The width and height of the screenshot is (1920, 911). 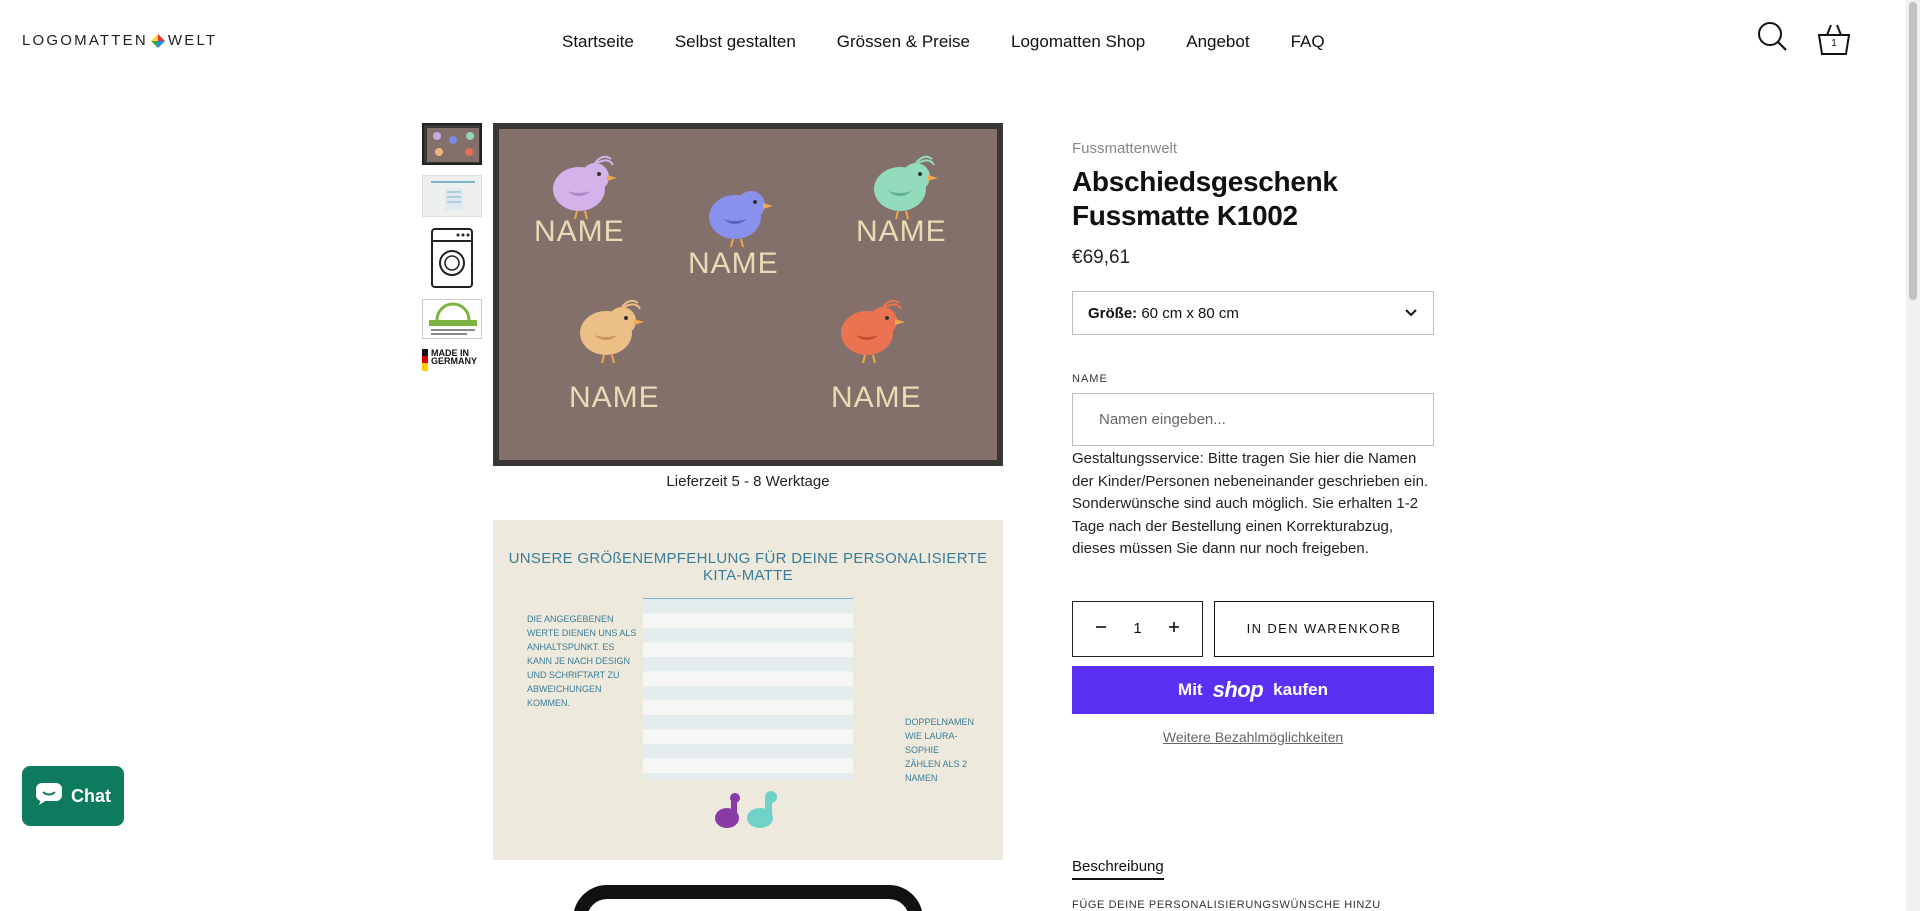 What do you see at coordinates (735, 42) in the screenshot?
I see `nav-selbst-gestalten: Selbst gestalten` at bounding box center [735, 42].